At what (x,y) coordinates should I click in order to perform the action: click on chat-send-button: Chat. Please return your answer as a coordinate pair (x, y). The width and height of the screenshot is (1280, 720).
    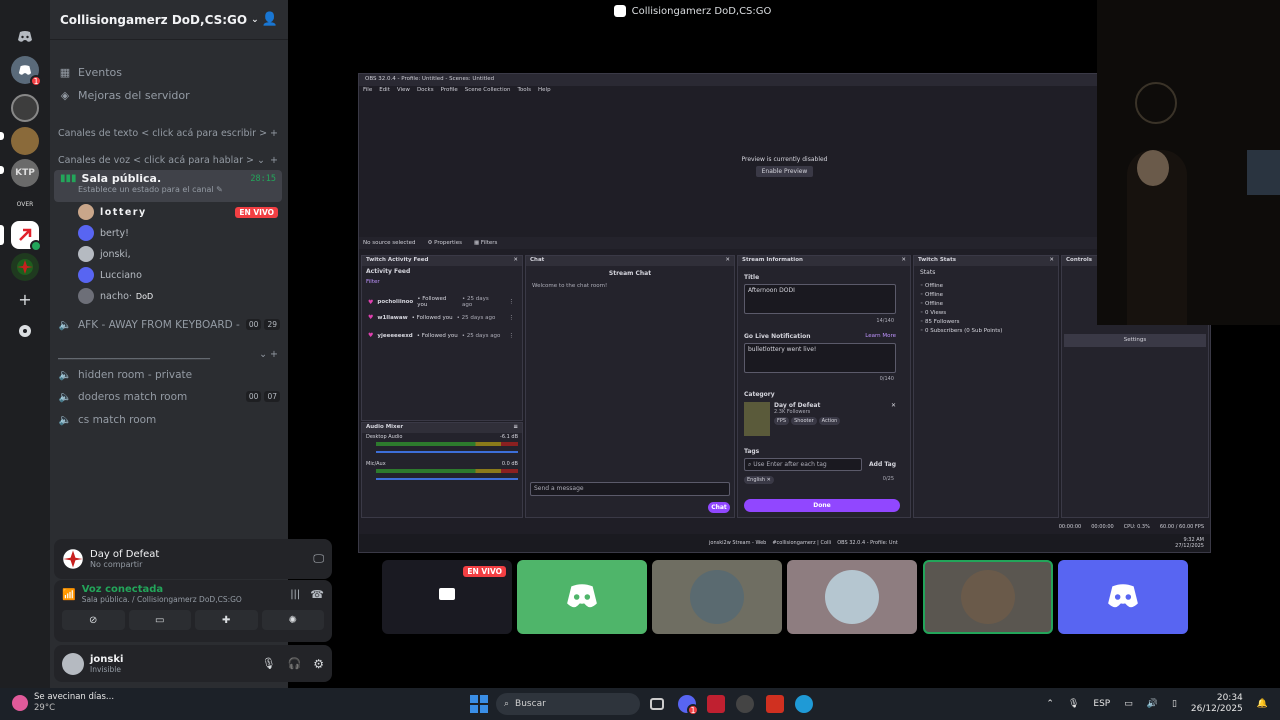
    Looking at the image, I should click on (719, 507).